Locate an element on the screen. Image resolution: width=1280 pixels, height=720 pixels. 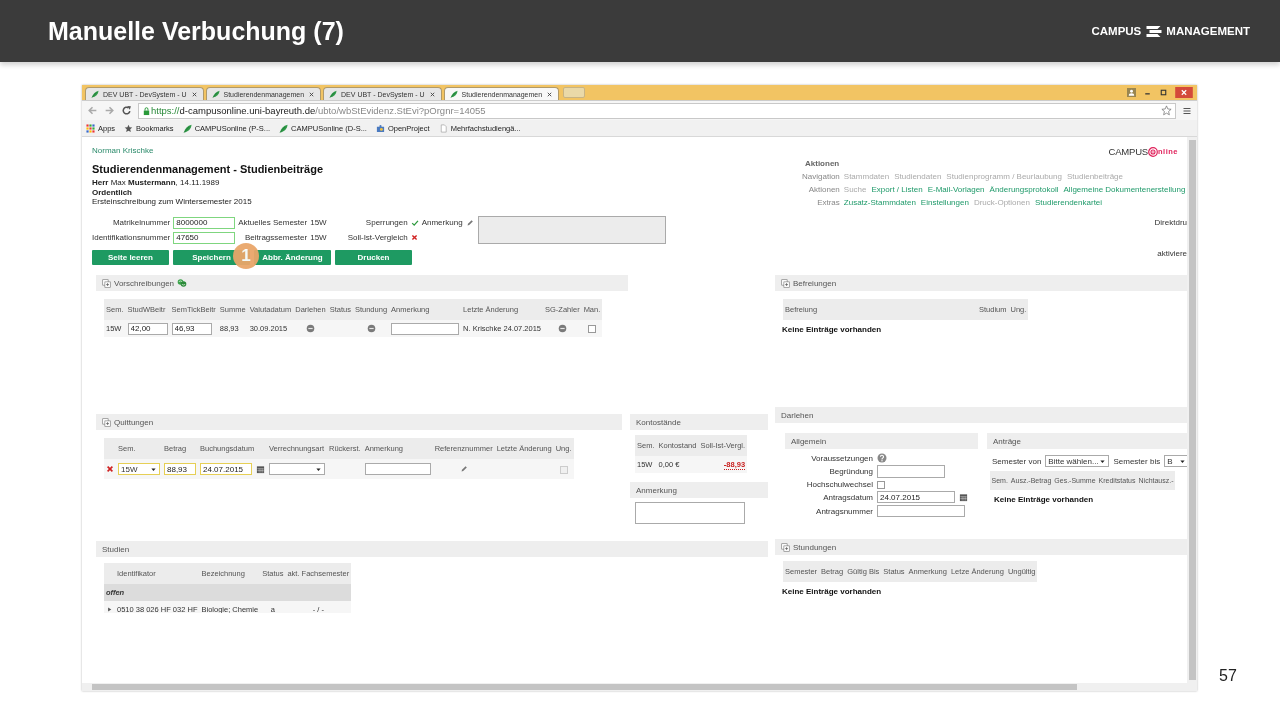
action-link: Einstellungen is located at coordinates (944, 202).